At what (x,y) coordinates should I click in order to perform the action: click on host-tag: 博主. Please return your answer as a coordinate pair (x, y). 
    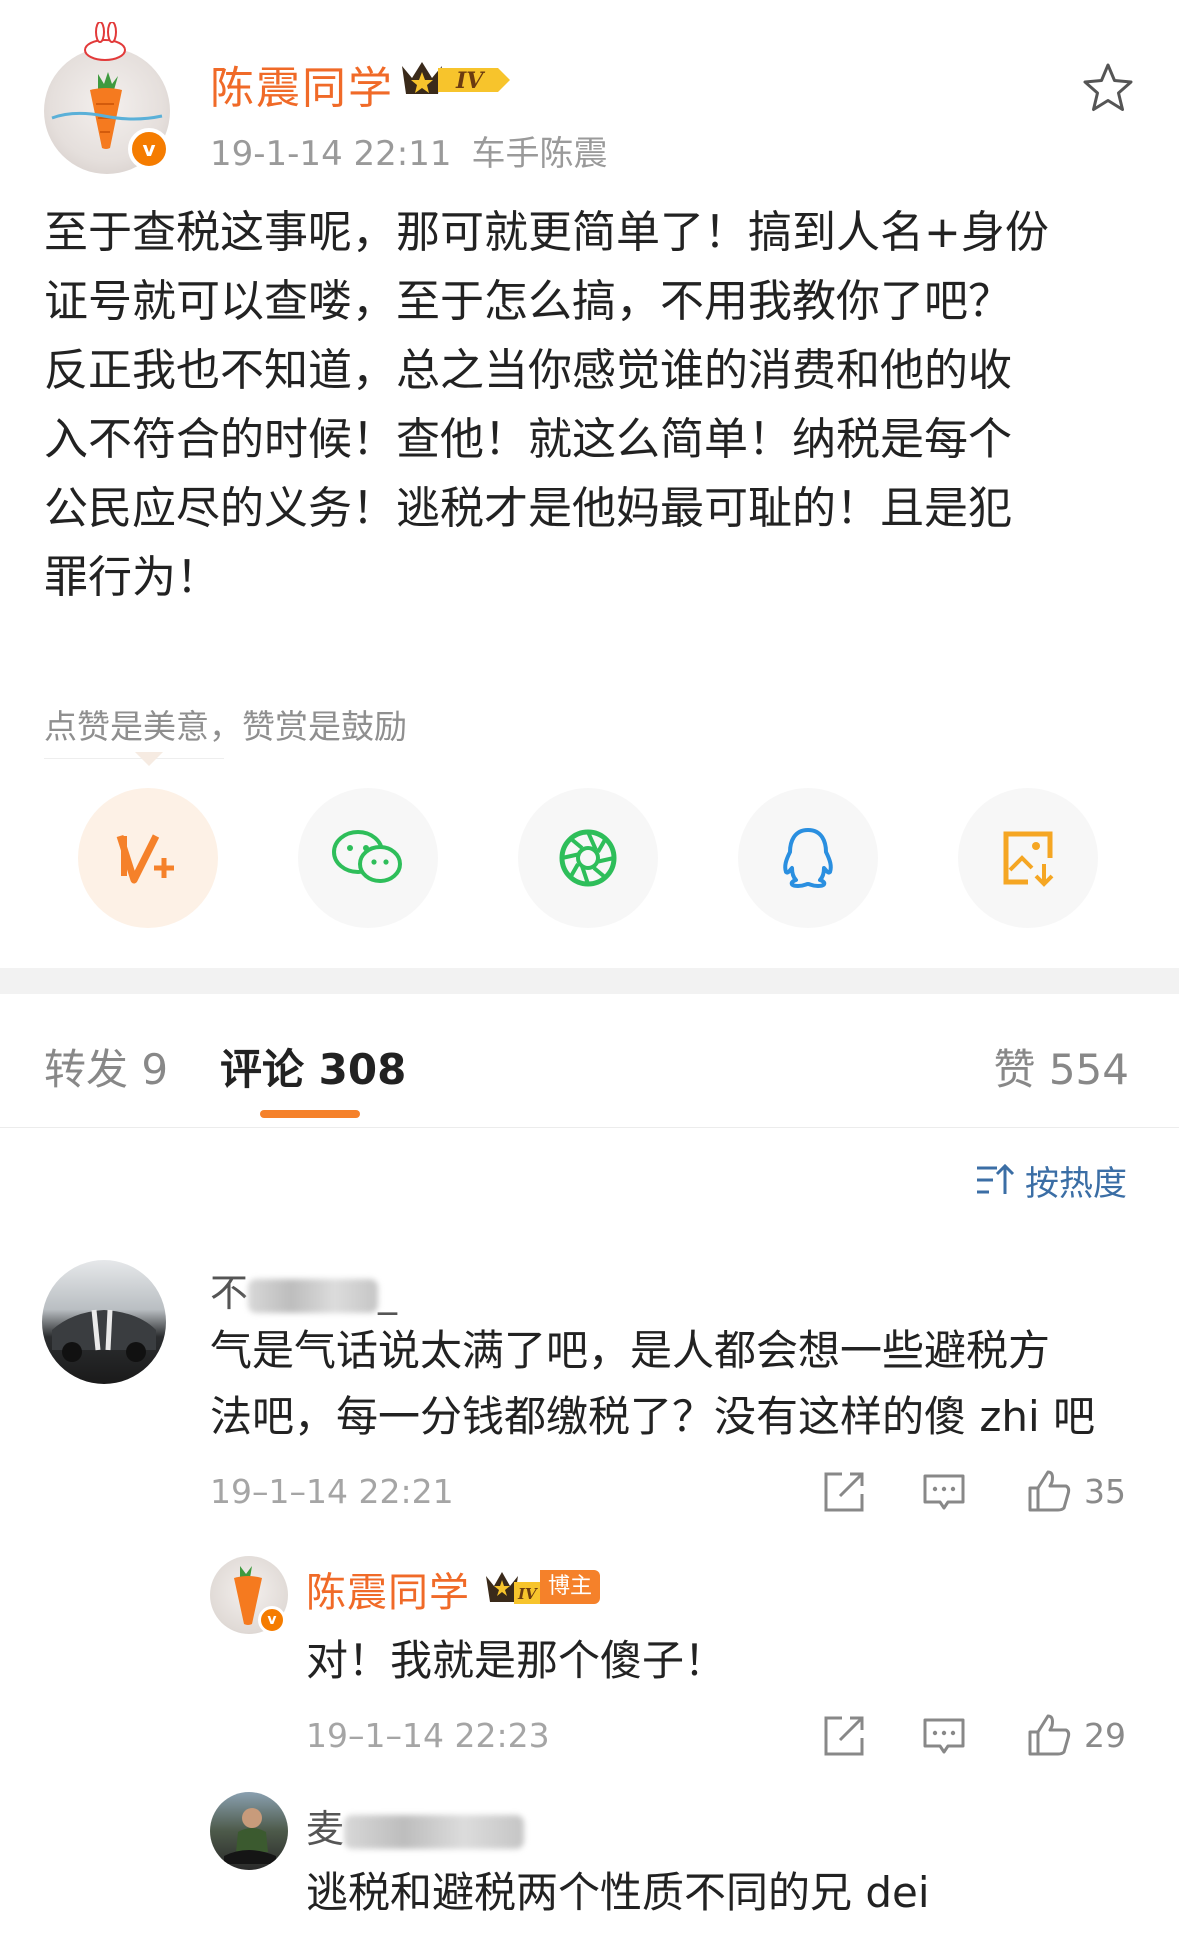
    Looking at the image, I should click on (570, 1587).